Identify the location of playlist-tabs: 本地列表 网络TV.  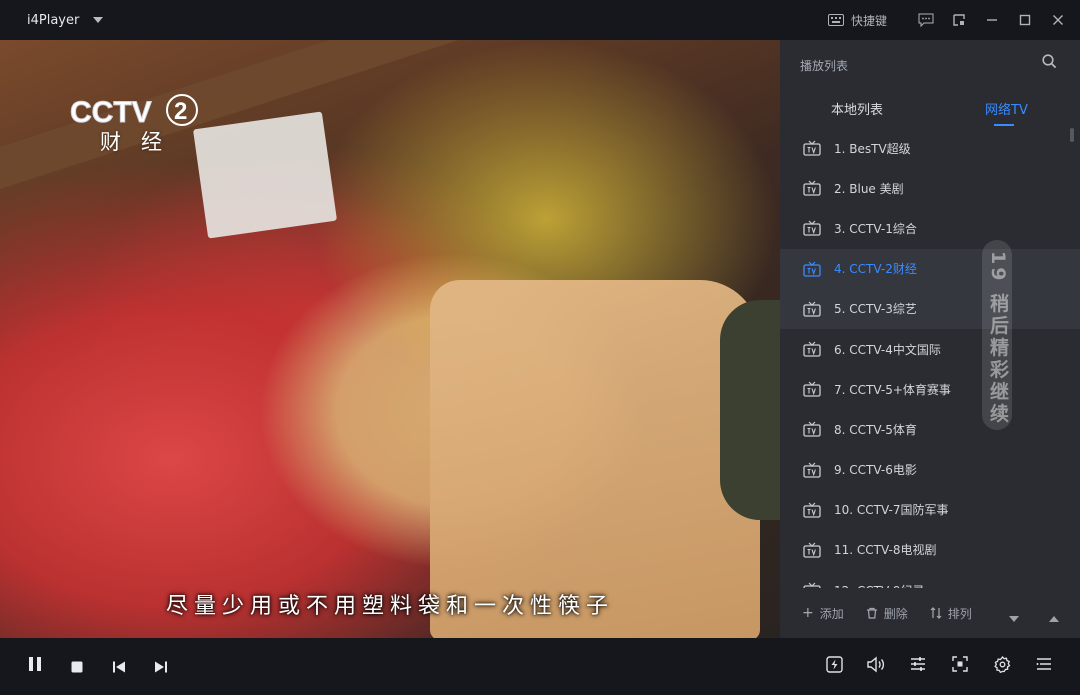
(930, 112).